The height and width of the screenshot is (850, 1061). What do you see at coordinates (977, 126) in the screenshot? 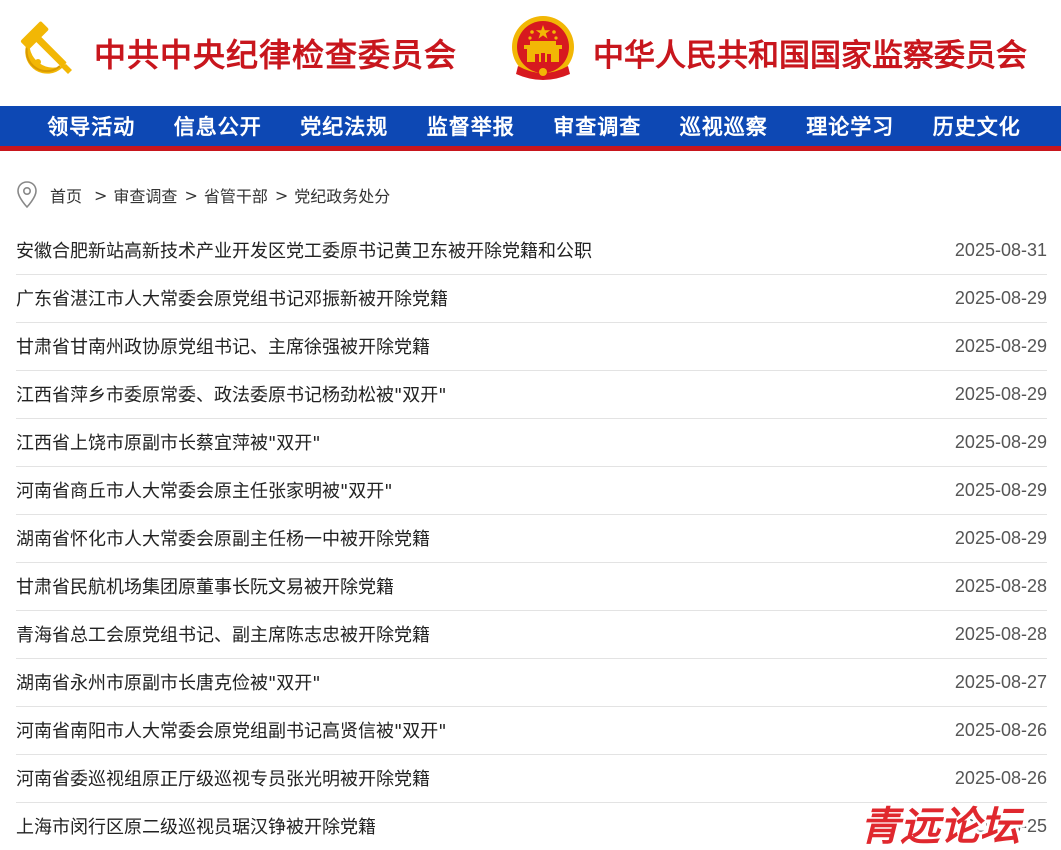
I see `nav-item-history: 历史文化` at bounding box center [977, 126].